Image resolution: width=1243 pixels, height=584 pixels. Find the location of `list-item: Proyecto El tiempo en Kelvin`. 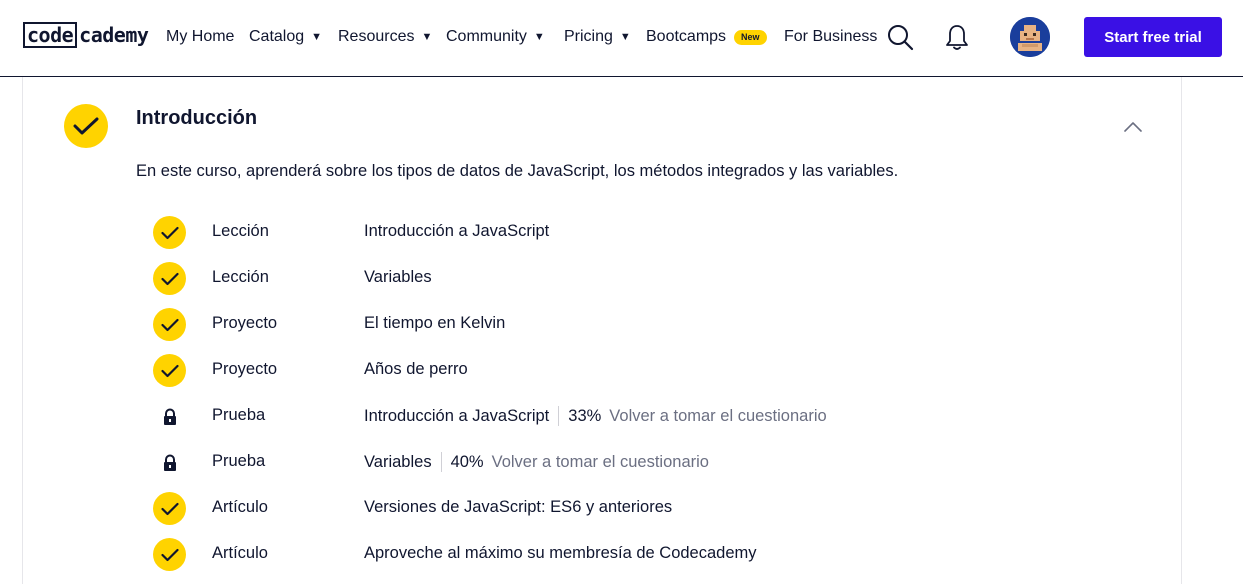

list-item: Proyecto El tiempo en Kelvin is located at coordinates (621, 327).